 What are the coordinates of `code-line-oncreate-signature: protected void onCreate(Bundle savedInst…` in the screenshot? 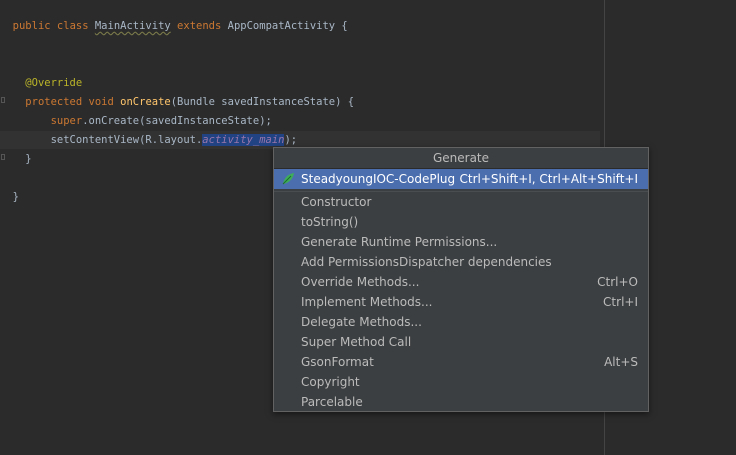 It's located at (300, 102).